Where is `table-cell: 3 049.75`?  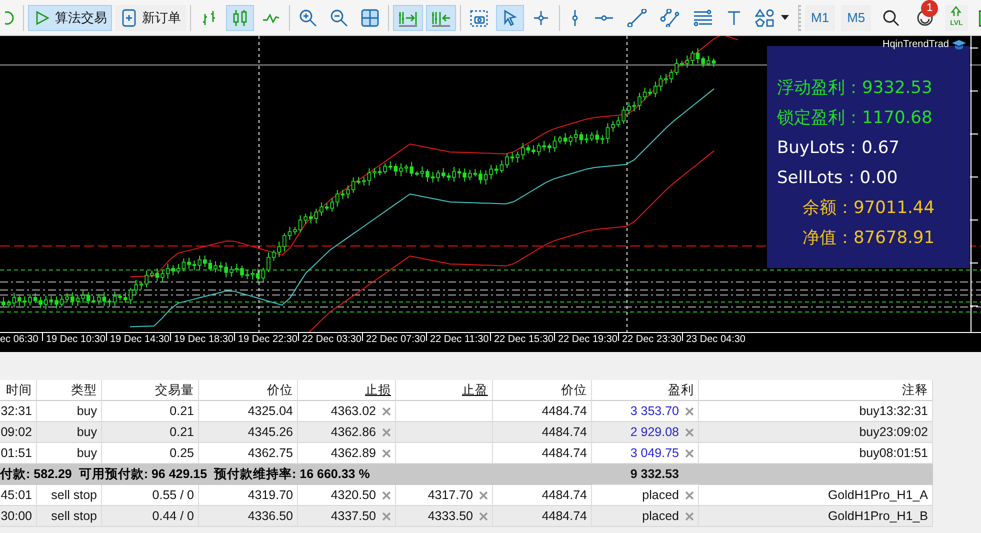 table-cell: 3 049.75 is located at coordinates (654, 453).